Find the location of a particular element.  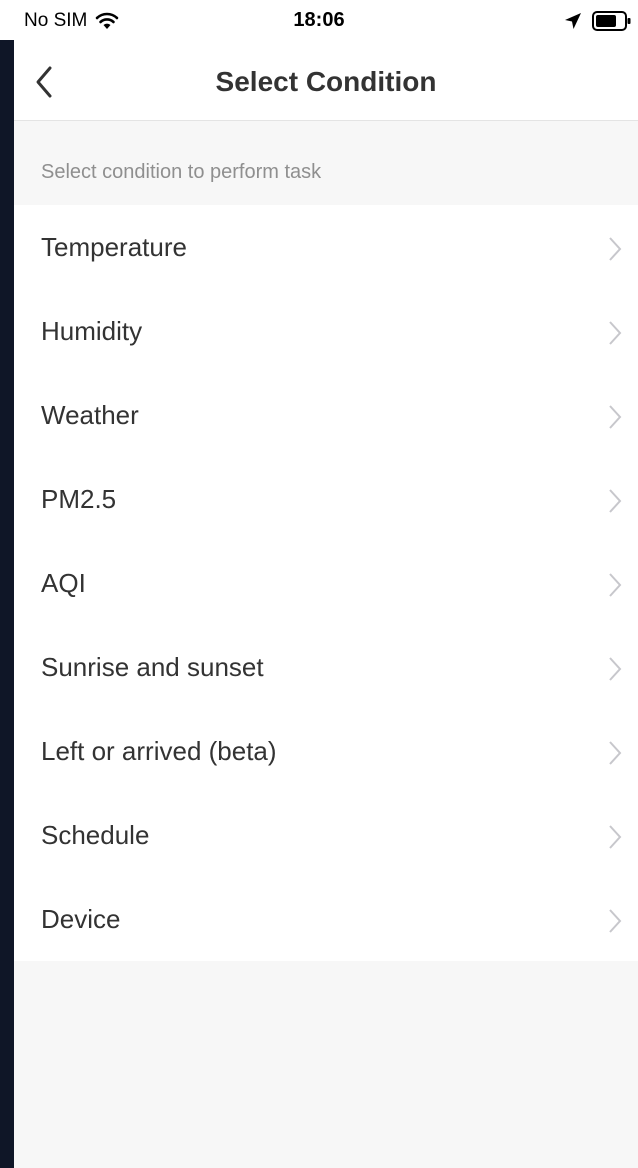

list-item-label: Device is located at coordinates (81, 919).